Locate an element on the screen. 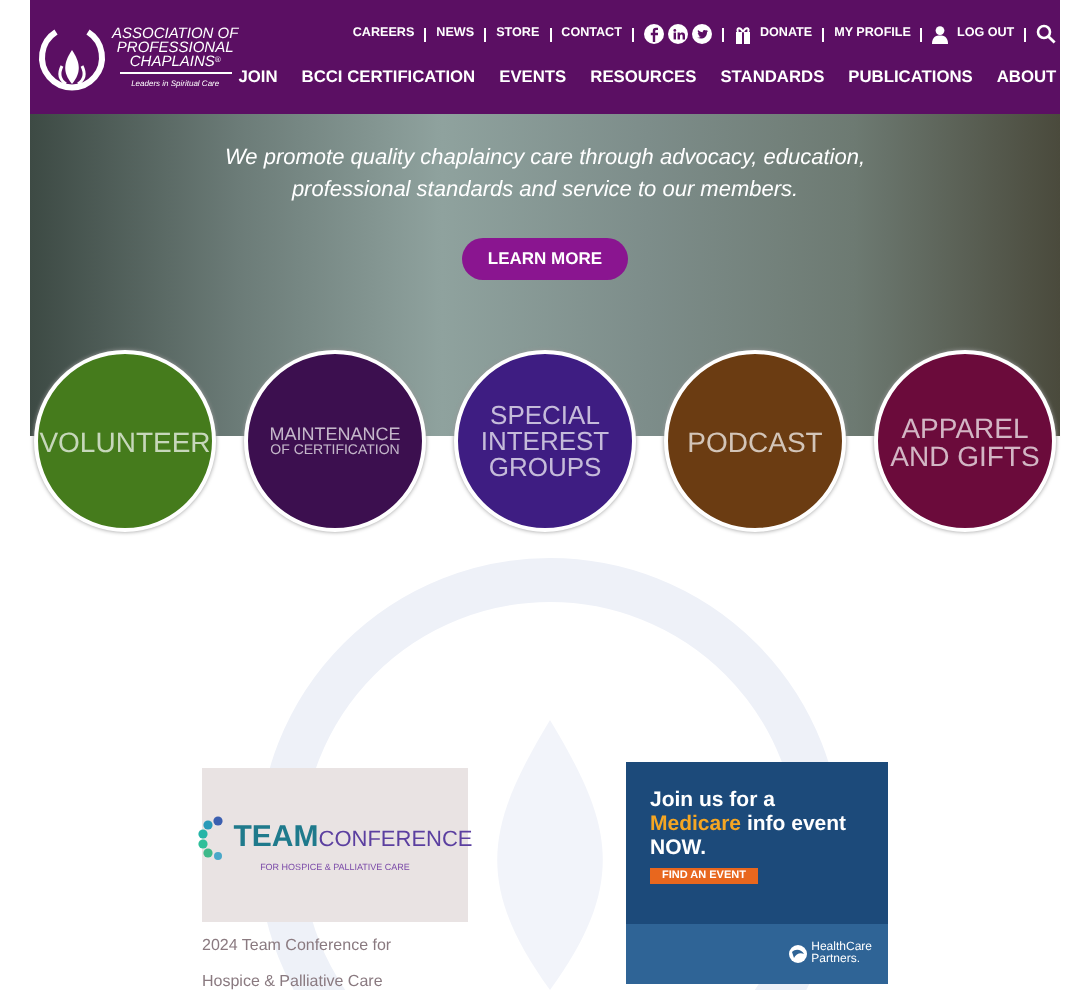 This screenshot has width=1090, height=990. hero-tagline: We promote quality chaplaincy care through advocacy, education, is located at coordinates (545, 159).